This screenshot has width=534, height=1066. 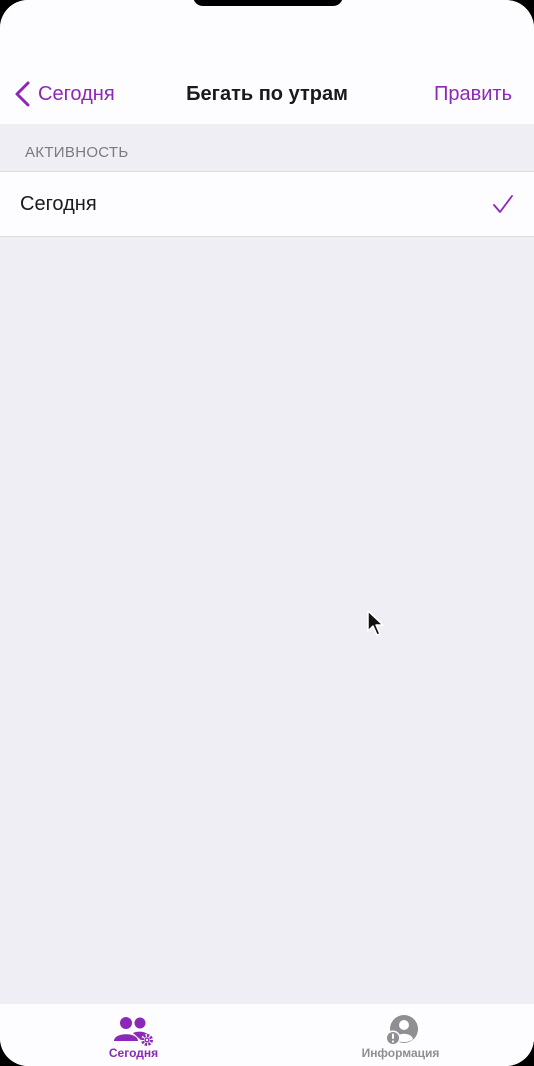 I want to click on back-button: Сегодня, so click(x=64, y=94).